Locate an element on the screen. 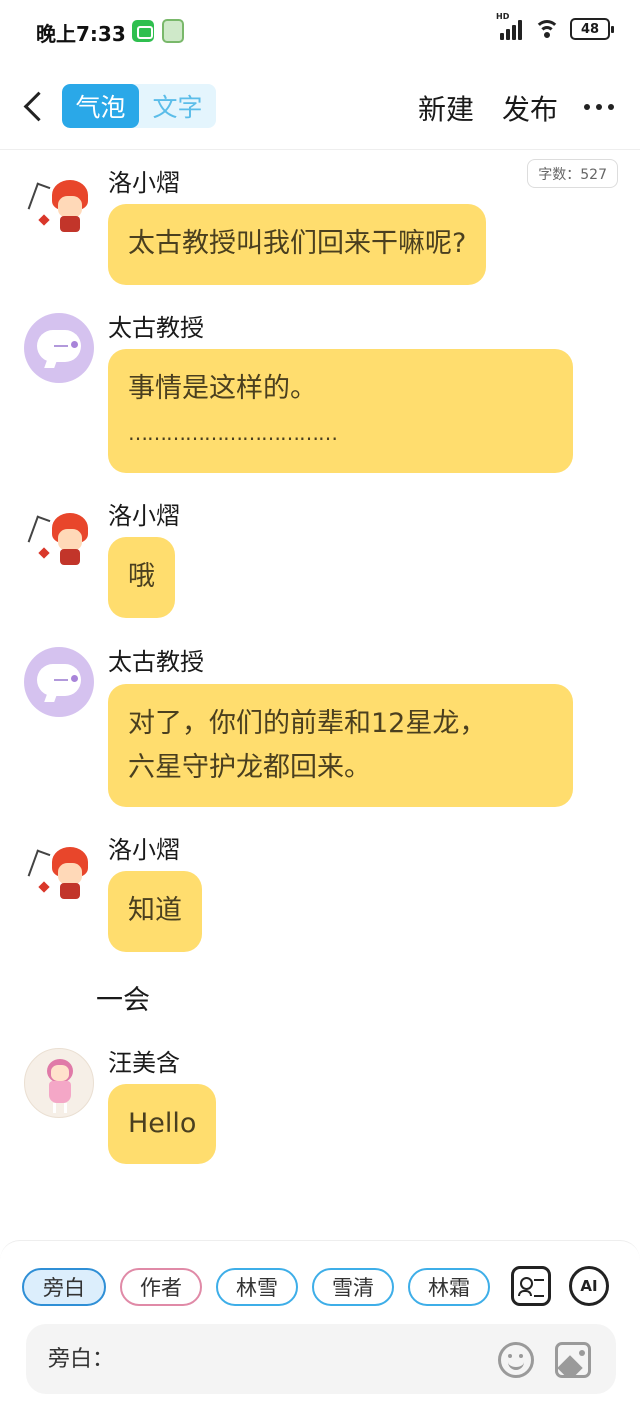 This screenshot has height=1422, width=640. message-input-box is located at coordinates (321, 1359).